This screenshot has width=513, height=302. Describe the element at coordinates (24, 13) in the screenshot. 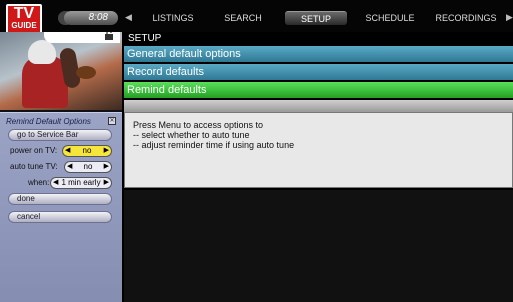

I see `logo-line1: TV` at that location.